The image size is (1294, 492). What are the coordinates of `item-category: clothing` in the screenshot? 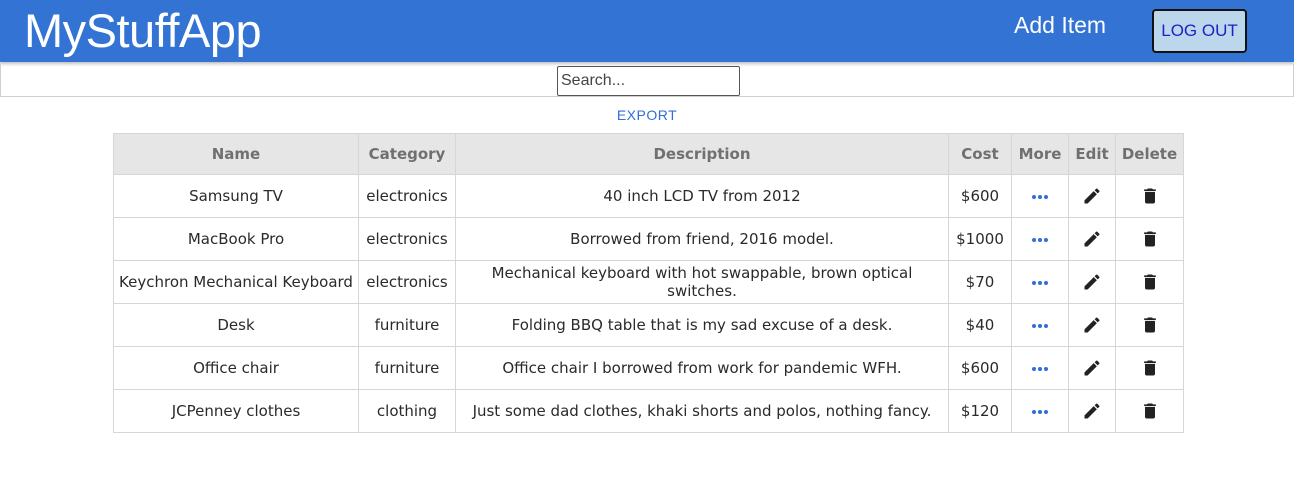 It's located at (407, 411).